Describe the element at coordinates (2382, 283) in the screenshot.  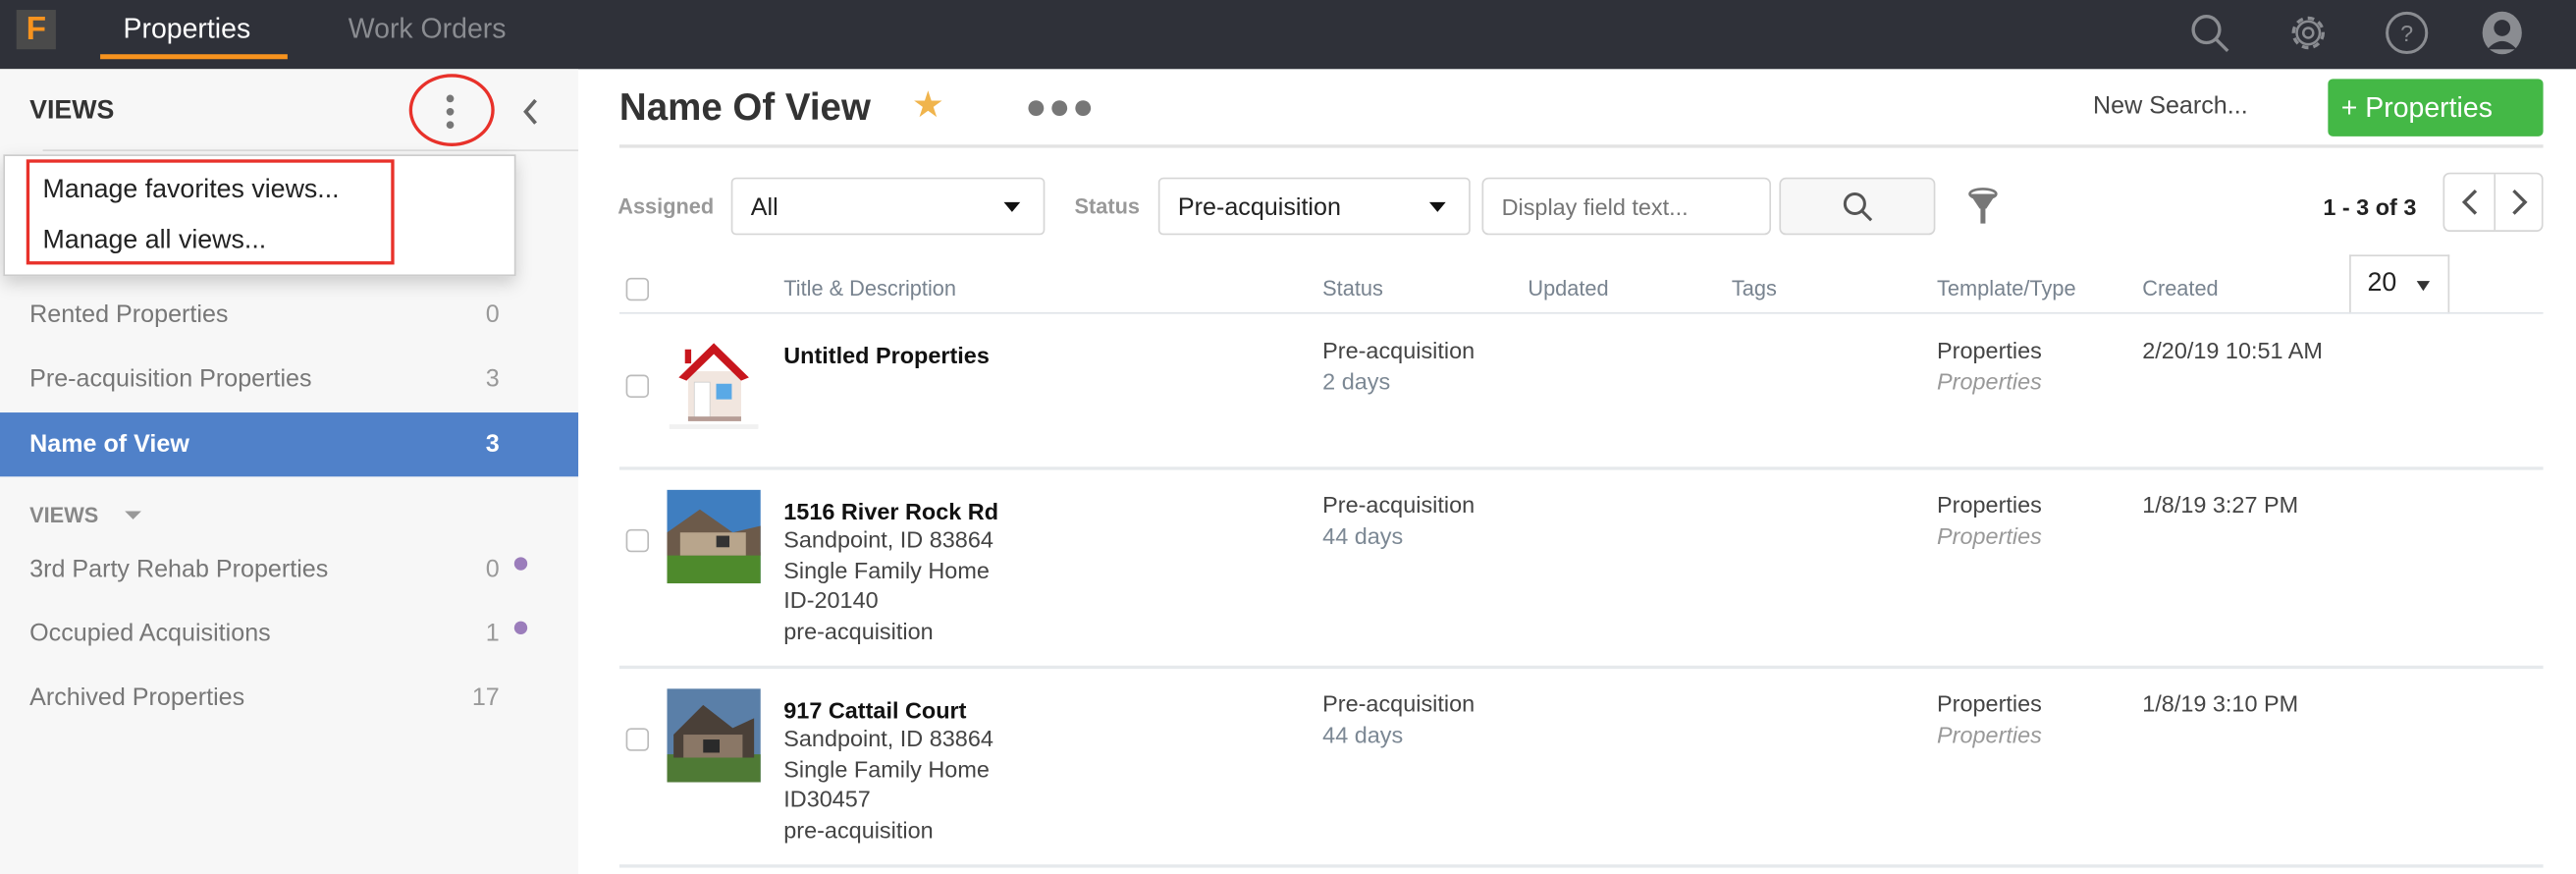
I see `per-page-value: 20` at that location.